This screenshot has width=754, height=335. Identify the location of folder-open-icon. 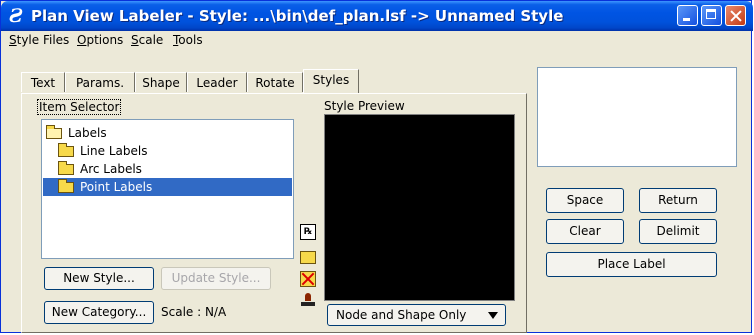
(54, 132).